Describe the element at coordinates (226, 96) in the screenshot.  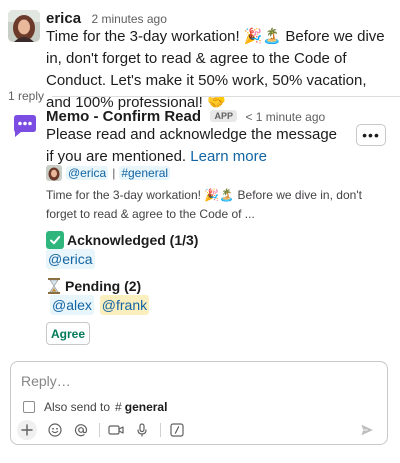
I see `reply-divider` at that location.